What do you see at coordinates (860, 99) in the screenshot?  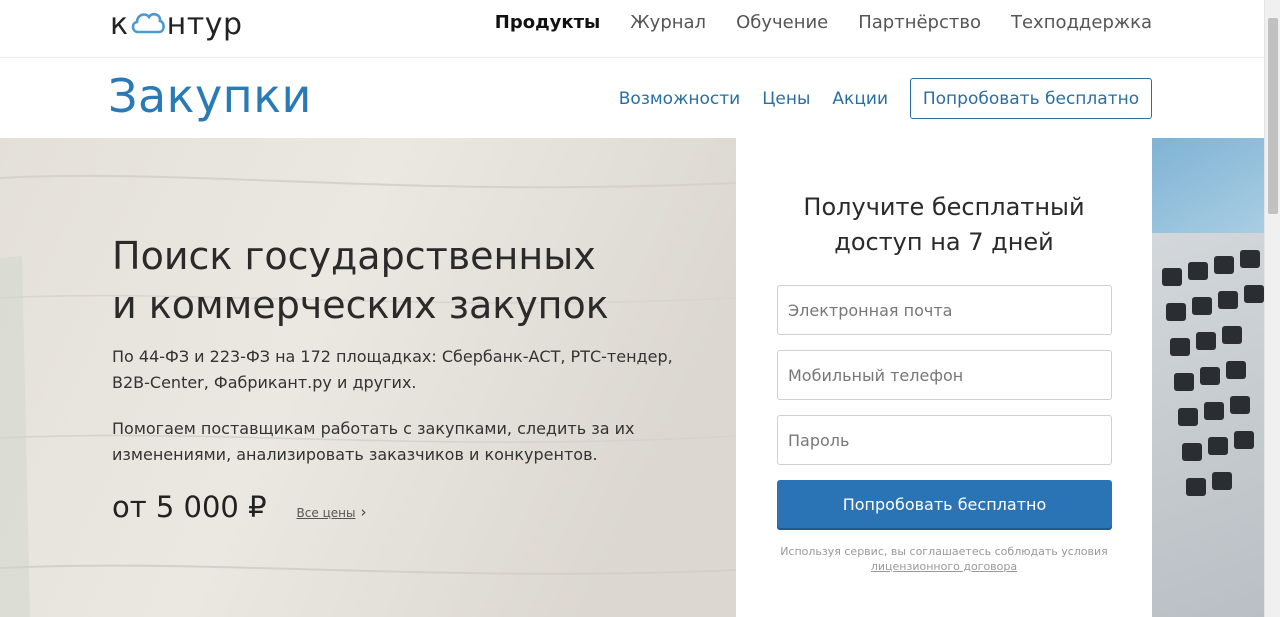 I see `nav-promotions: Акции` at bounding box center [860, 99].